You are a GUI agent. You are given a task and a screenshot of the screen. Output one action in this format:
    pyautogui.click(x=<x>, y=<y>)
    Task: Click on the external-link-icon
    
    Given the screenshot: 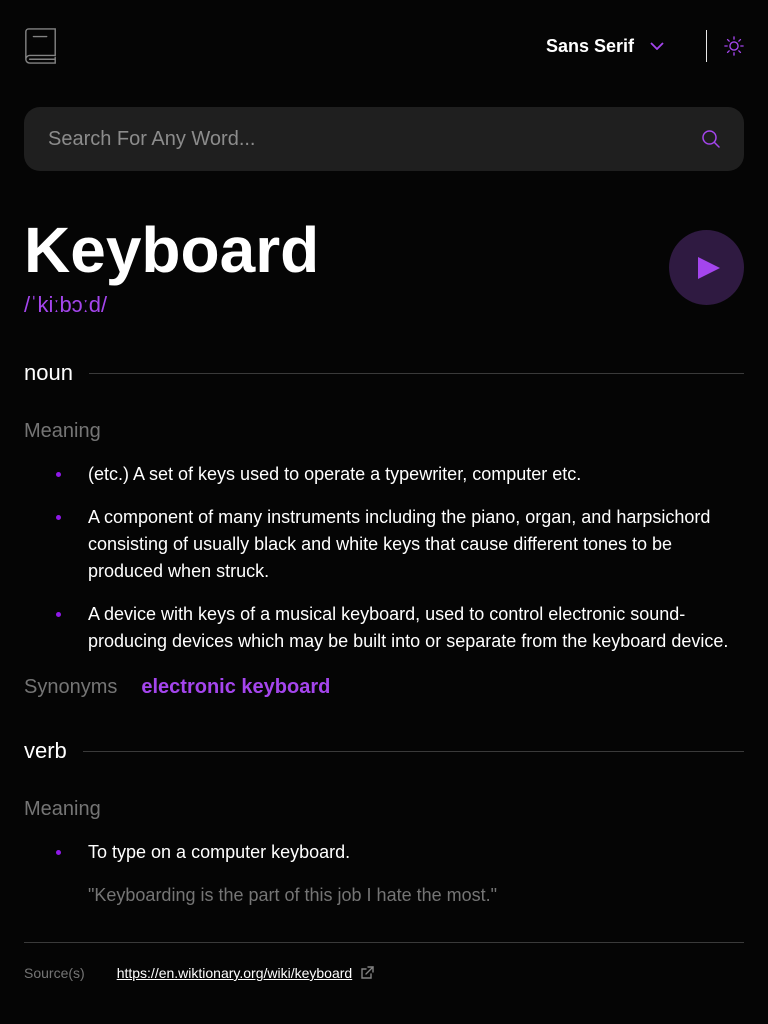 What is the action you would take?
    pyautogui.click(x=367, y=973)
    